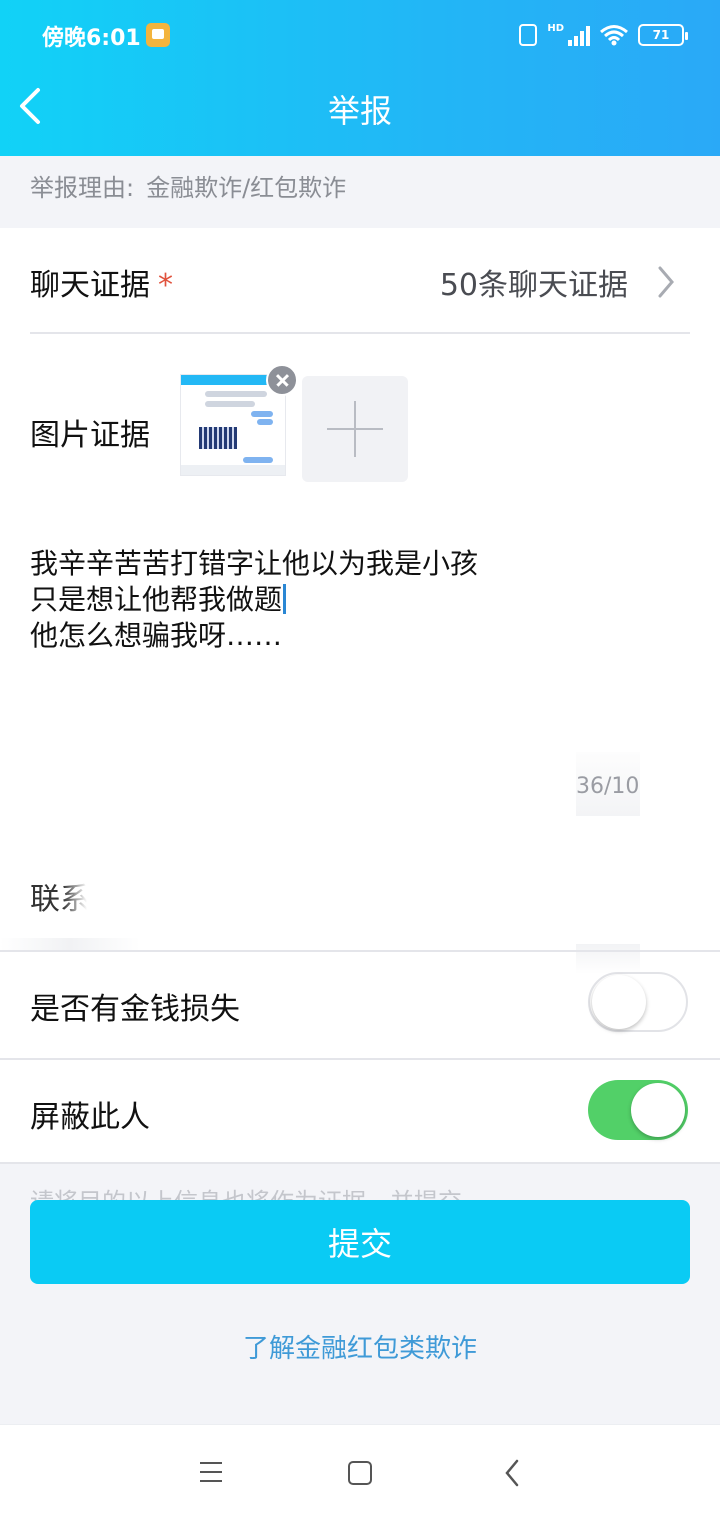 The width and height of the screenshot is (720, 1520). I want to click on money-loss-row: 是否有金钱损失, so click(360, 1004).